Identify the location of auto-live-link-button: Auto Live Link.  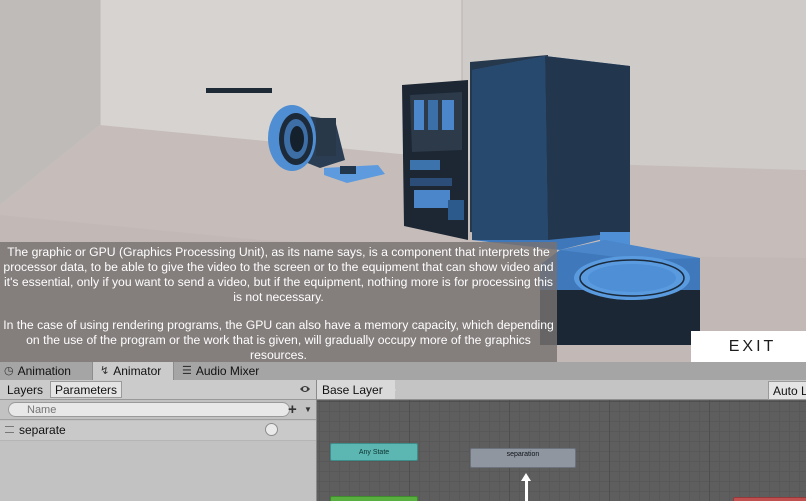
(787, 390).